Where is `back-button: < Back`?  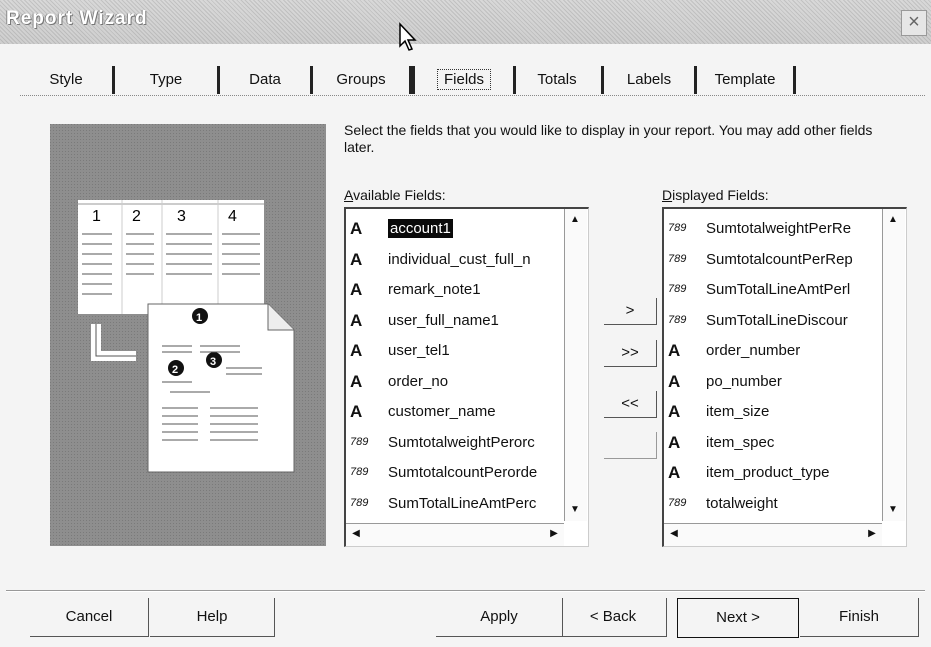
back-button: < Back is located at coordinates (613, 617).